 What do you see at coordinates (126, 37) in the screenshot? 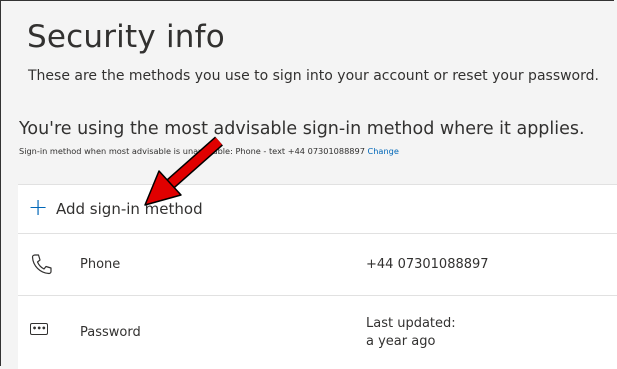
I see `page-title: Security info` at bounding box center [126, 37].